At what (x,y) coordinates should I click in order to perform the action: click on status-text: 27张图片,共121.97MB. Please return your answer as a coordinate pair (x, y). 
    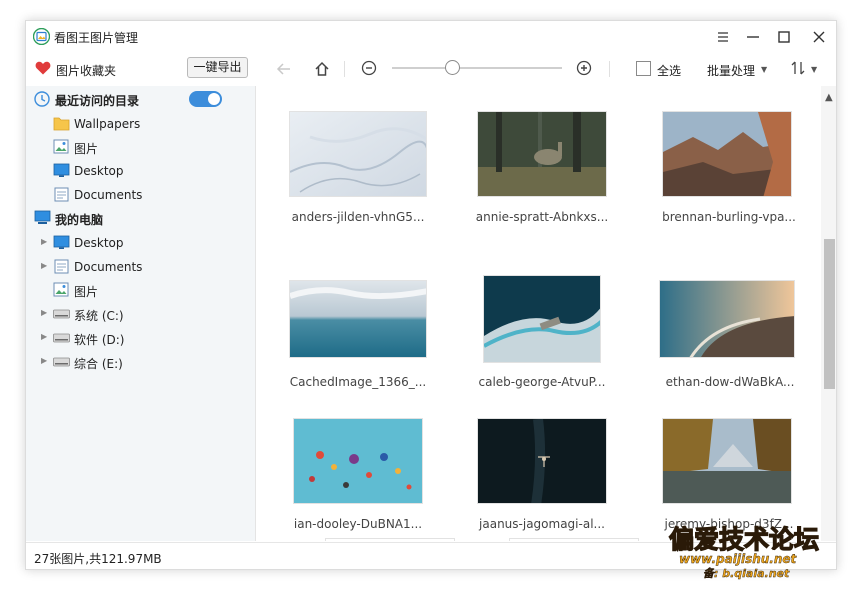
    Looking at the image, I should click on (98, 559).